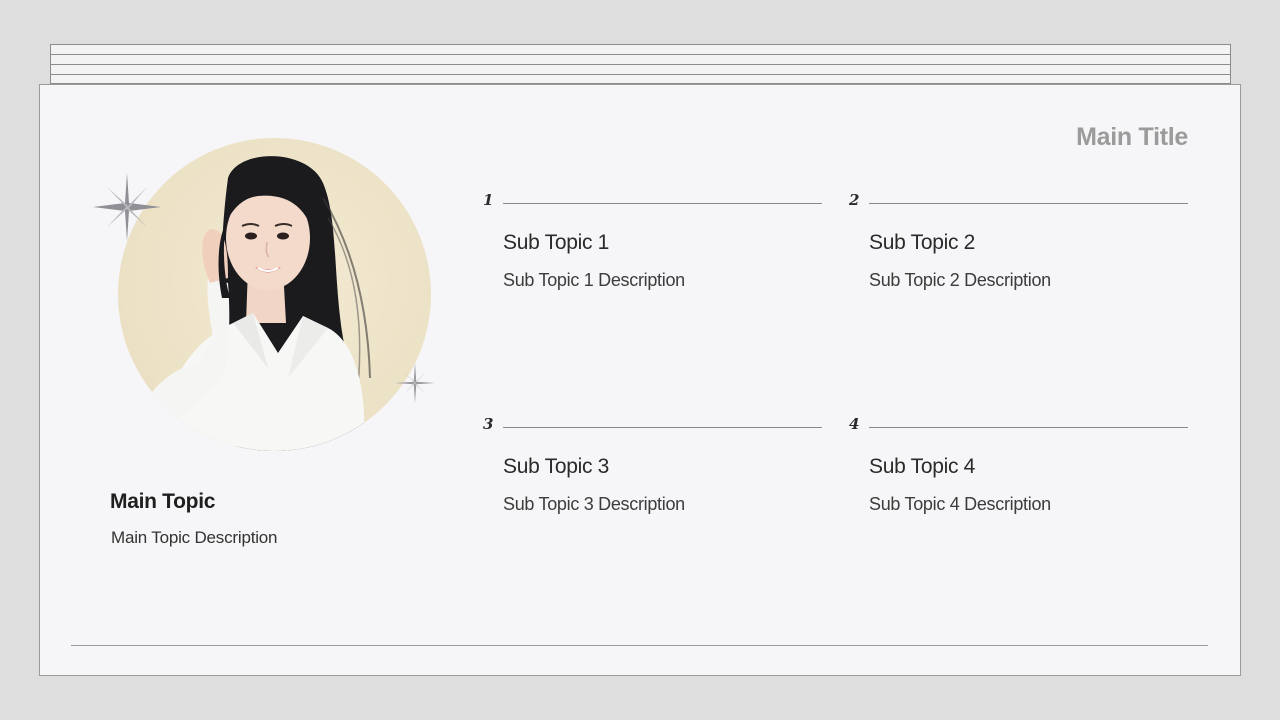 This screenshot has width=1280, height=720. I want to click on portrait-illustration, so click(254, 303).